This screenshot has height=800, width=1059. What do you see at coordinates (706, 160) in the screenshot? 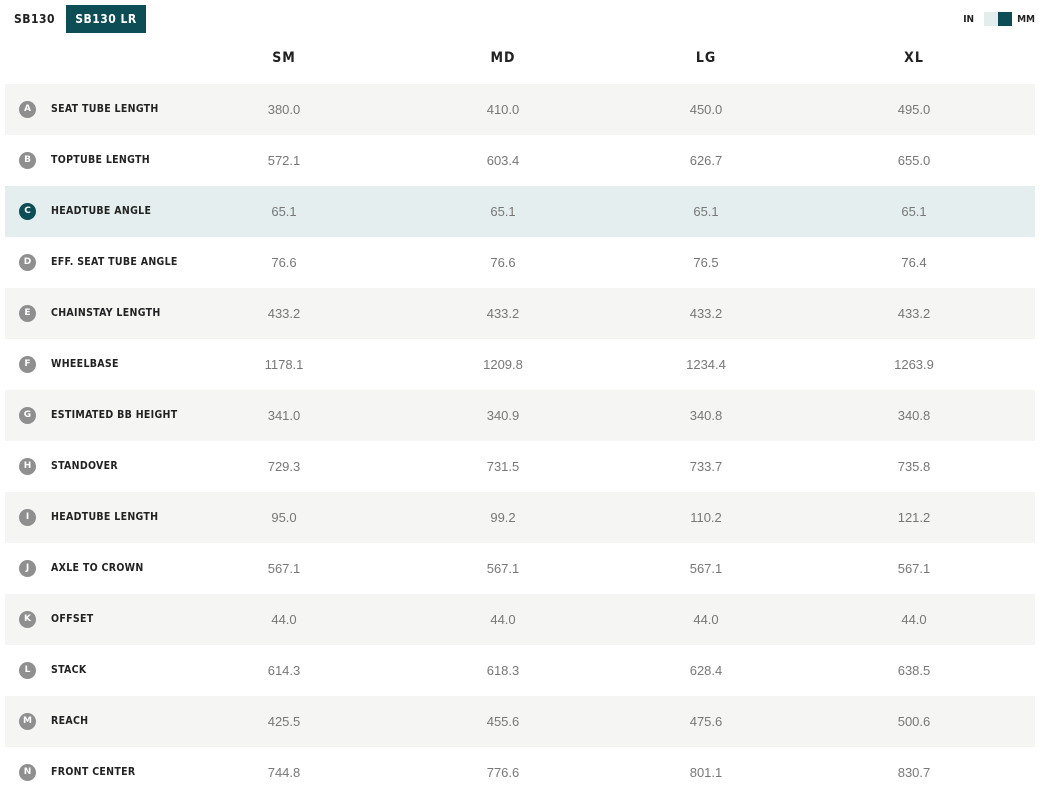
I see `value-cell-lg: 626.7` at bounding box center [706, 160].